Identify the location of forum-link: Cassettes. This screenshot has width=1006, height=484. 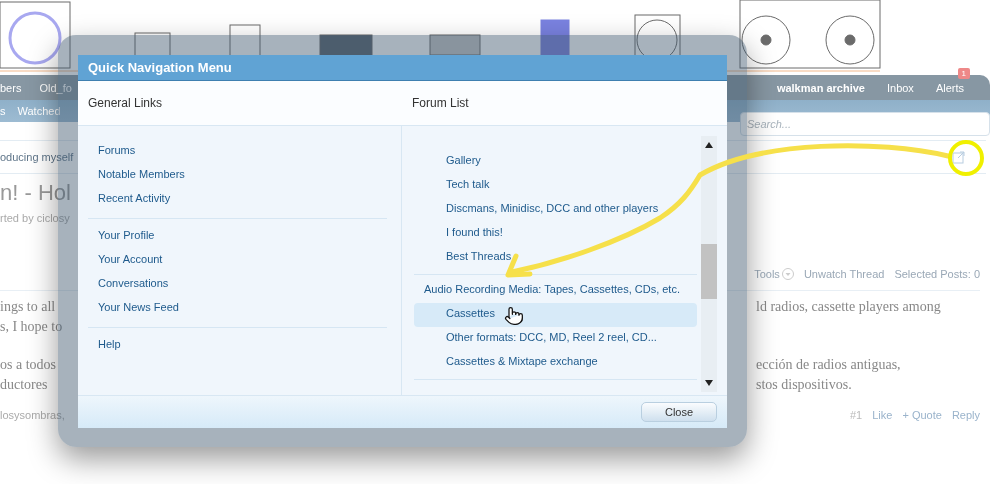
(555, 315).